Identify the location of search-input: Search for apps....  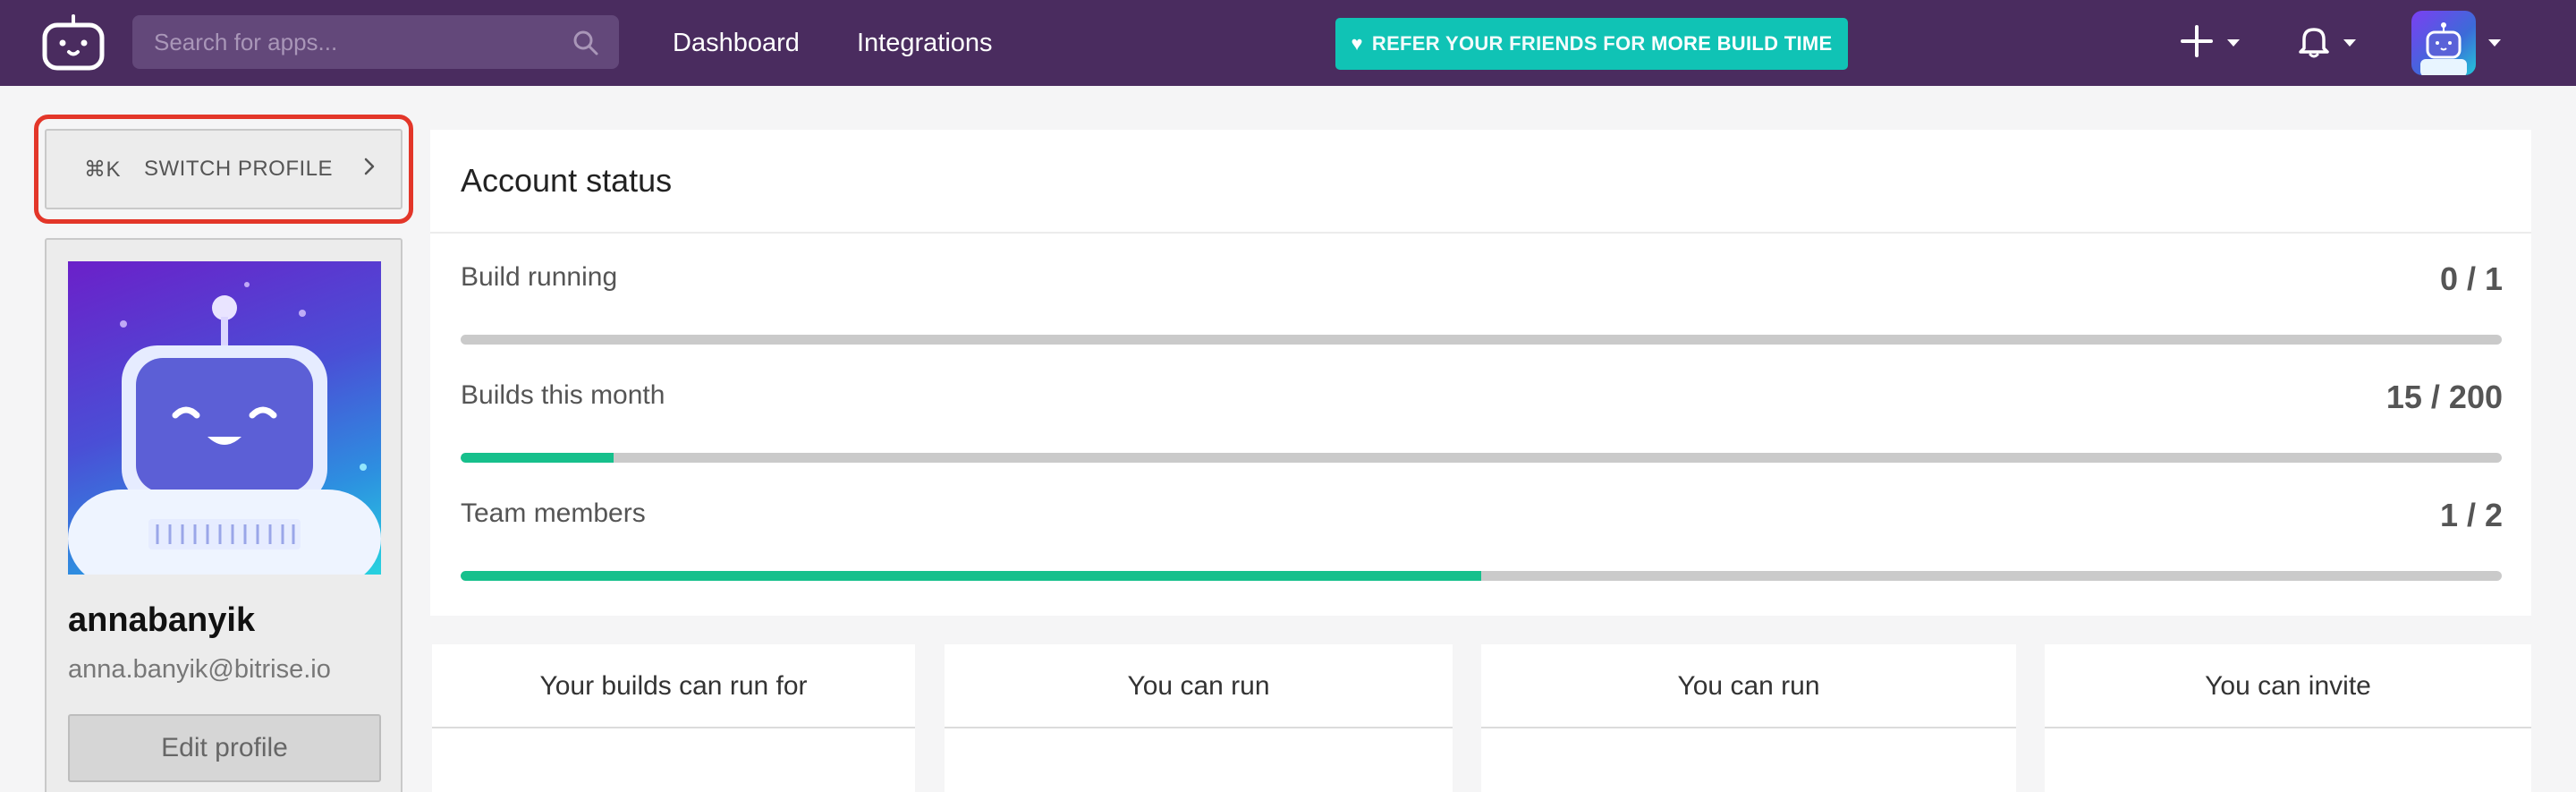
(375, 42).